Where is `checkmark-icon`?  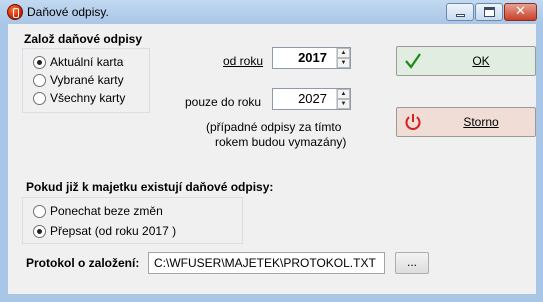
checkmark-icon is located at coordinates (413, 61).